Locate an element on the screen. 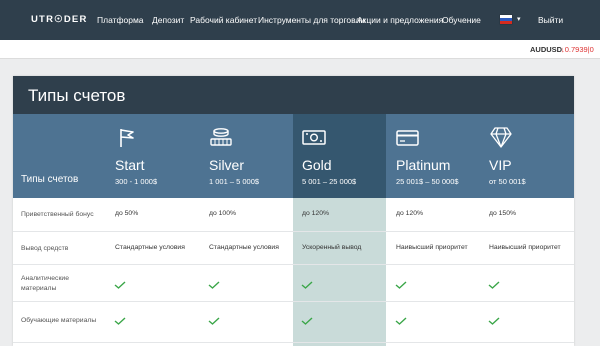  logo: UTR☉DER is located at coordinates (59, 19).